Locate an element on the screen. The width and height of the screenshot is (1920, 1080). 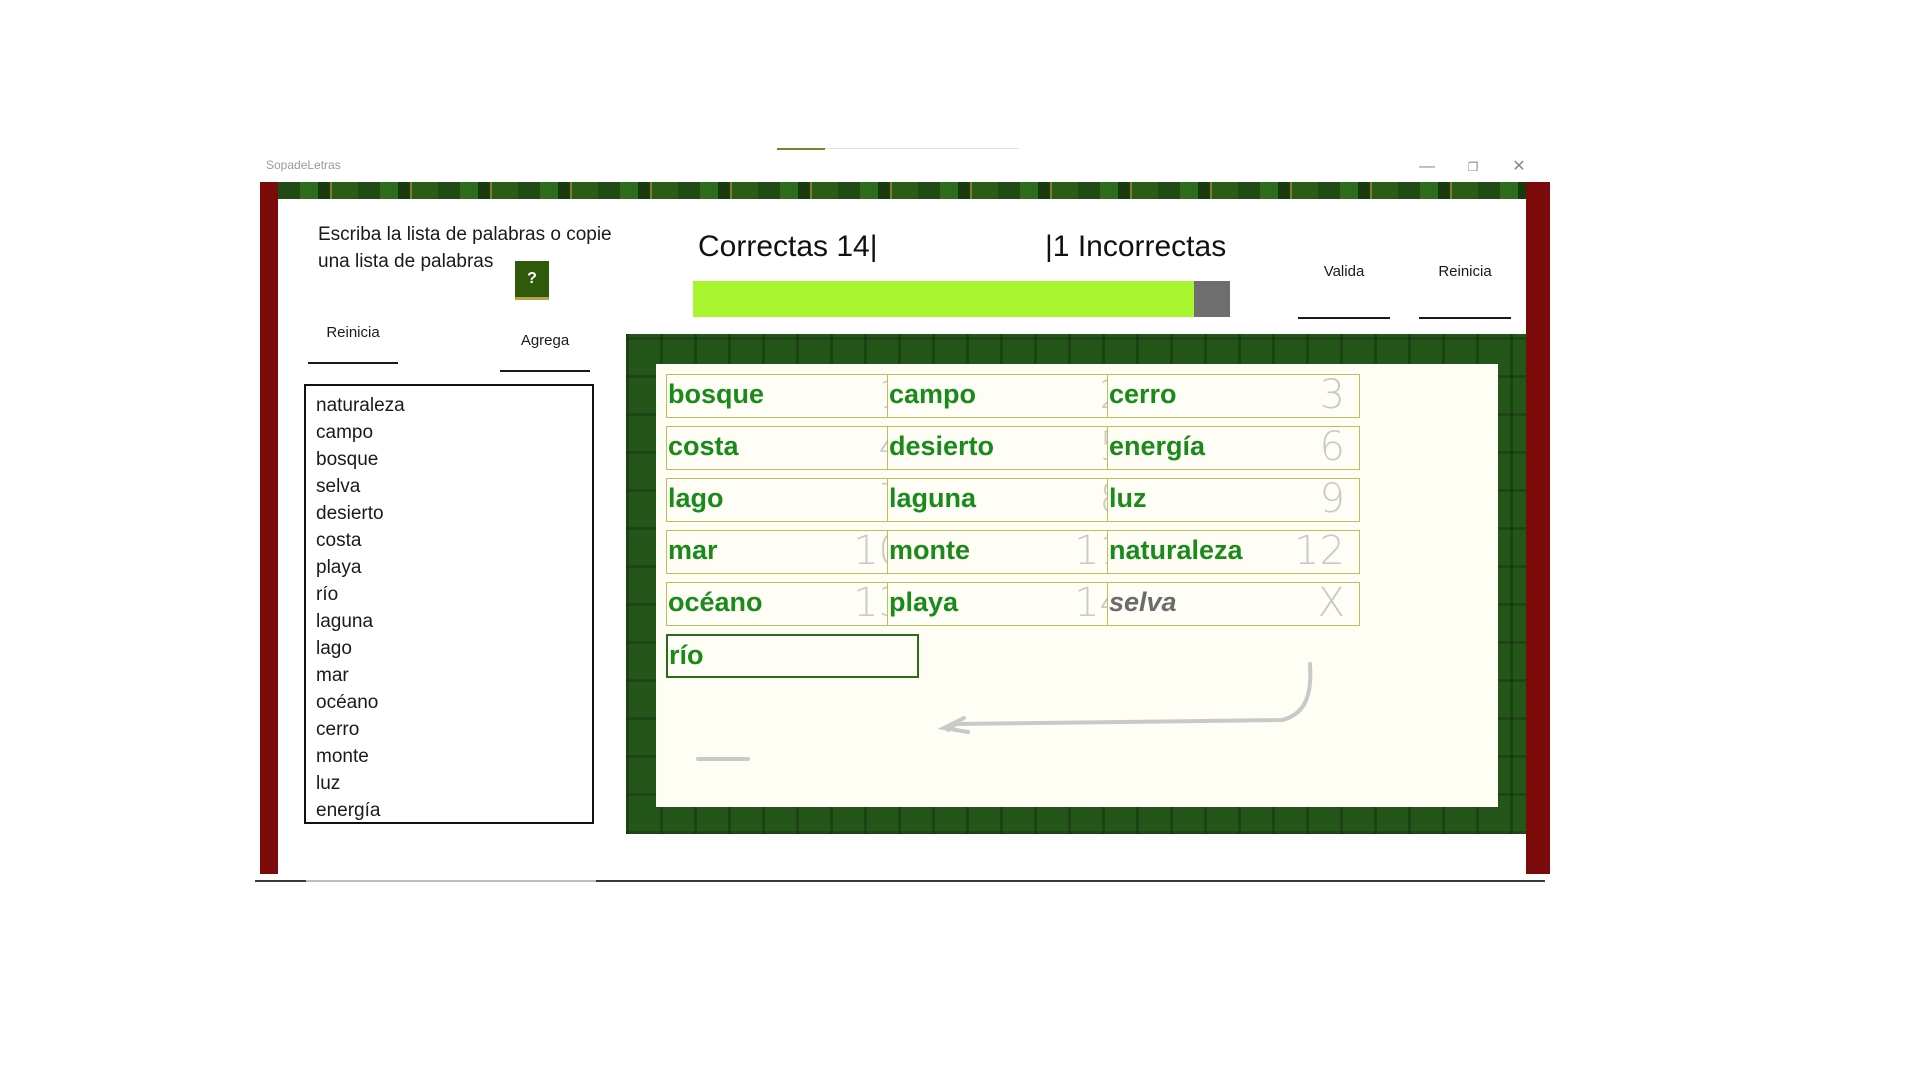
score-progress-fill is located at coordinates (944, 299).